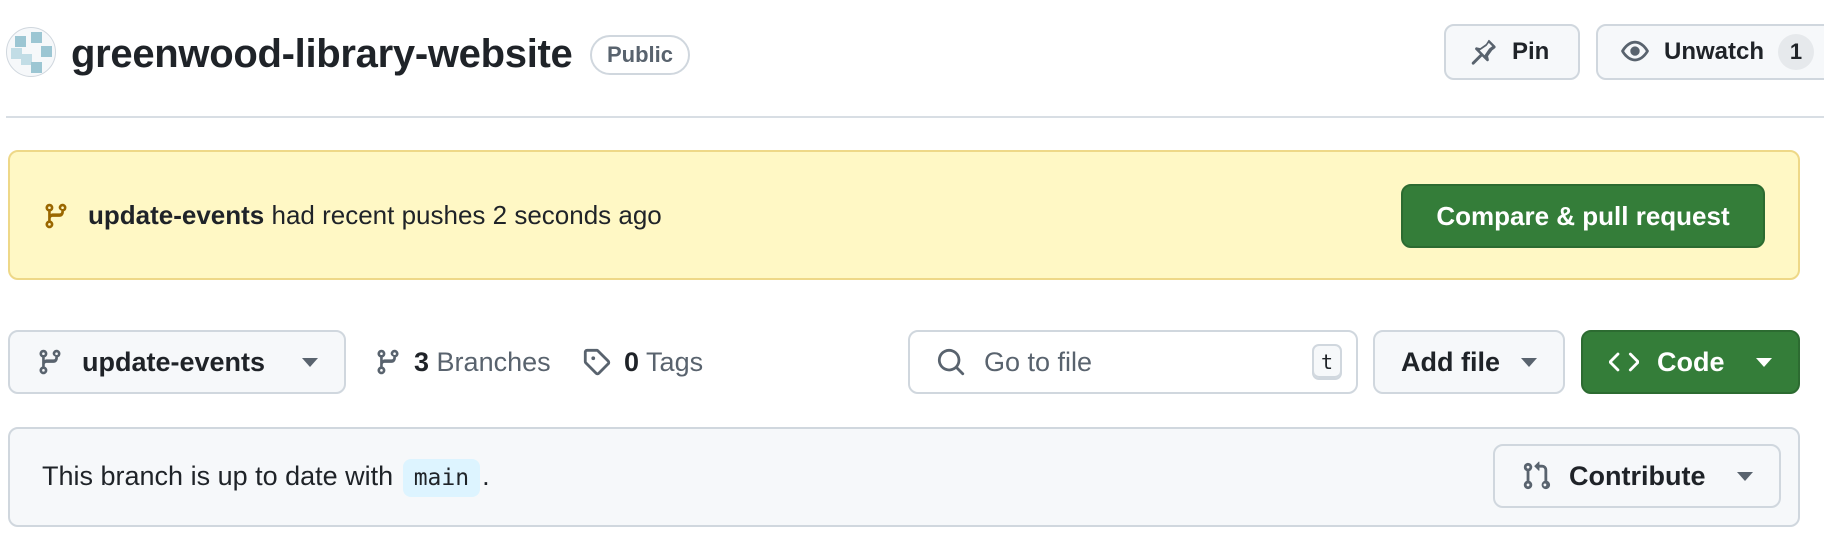 The width and height of the screenshot is (1824, 548). I want to click on eye-icon, so click(1635, 52).